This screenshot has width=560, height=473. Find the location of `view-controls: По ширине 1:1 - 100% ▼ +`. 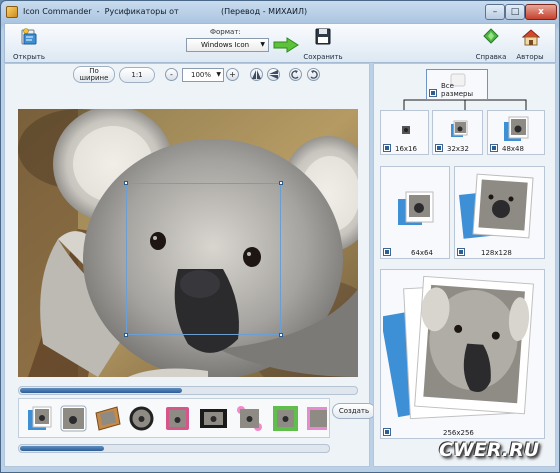

view-controls: По ширине 1:1 - 100% ▼ + is located at coordinates (188, 84).